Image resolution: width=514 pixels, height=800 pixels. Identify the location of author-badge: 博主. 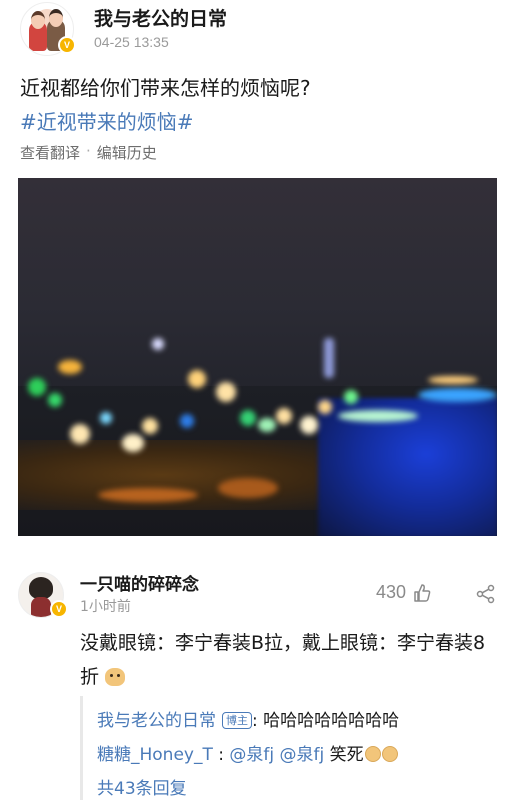
(237, 720).